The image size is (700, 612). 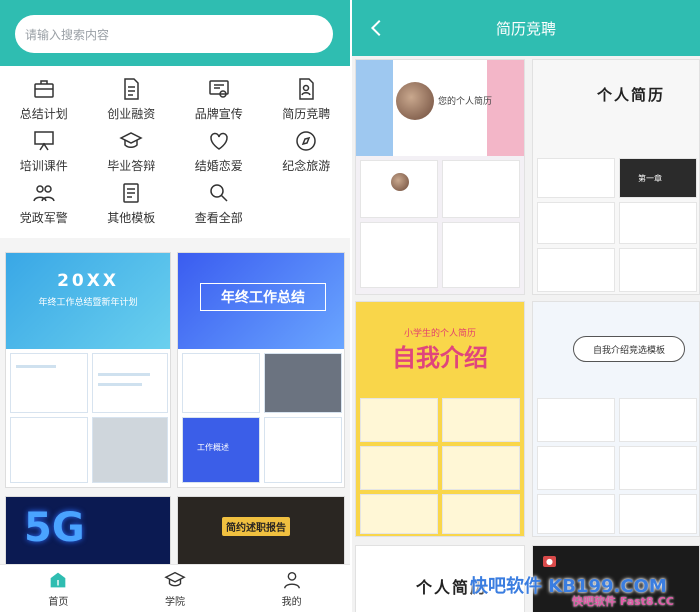 What do you see at coordinates (306, 114) in the screenshot?
I see `category-label: 简历竞聘` at bounding box center [306, 114].